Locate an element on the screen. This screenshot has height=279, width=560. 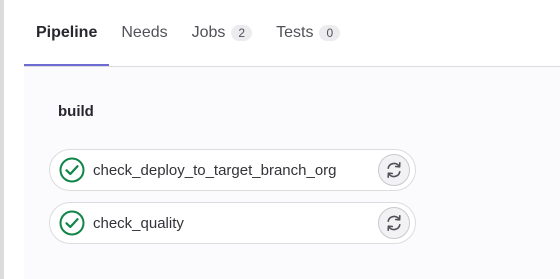
job-item: check_quality is located at coordinates (232, 223).